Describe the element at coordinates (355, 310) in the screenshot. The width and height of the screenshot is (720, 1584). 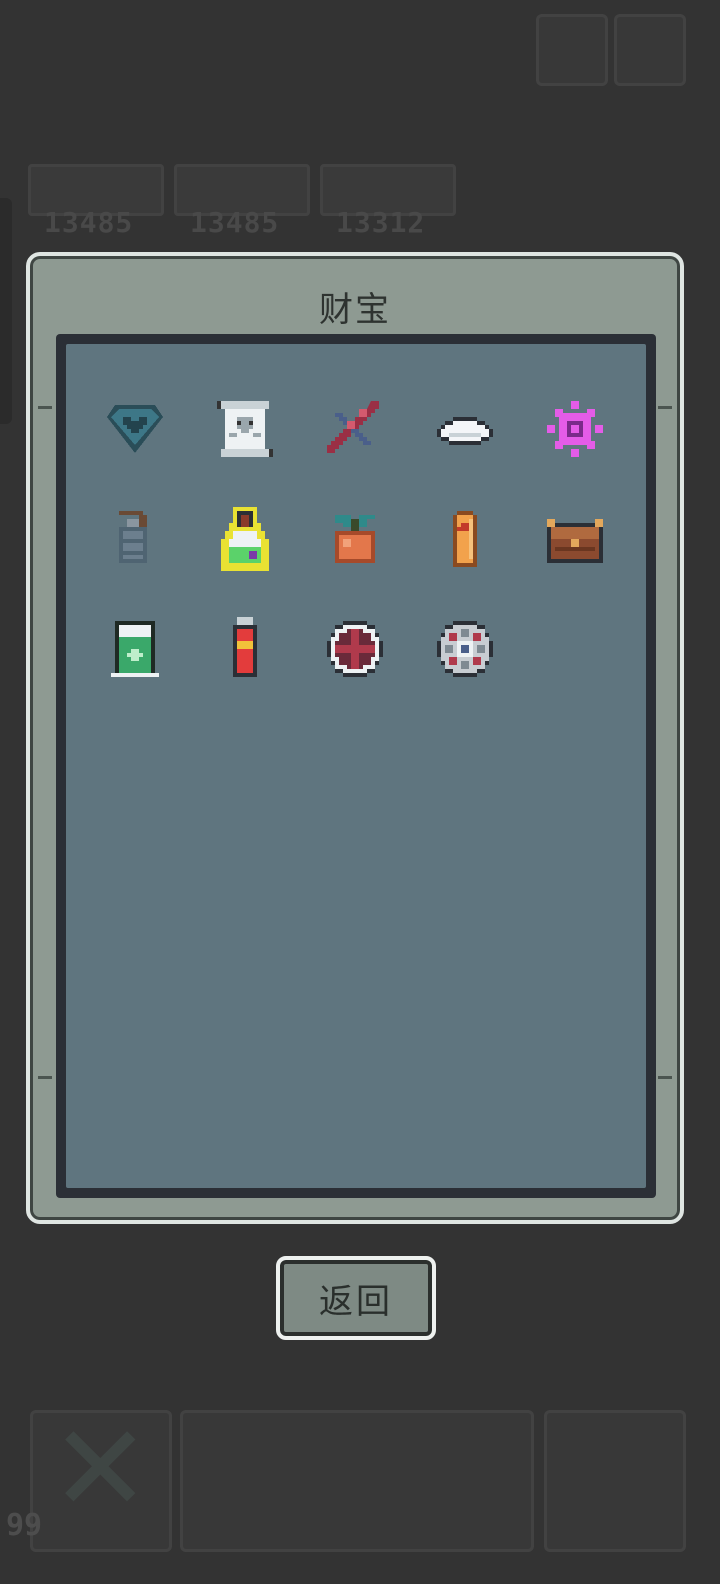
I see `dialog-title: 财宝` at that location.